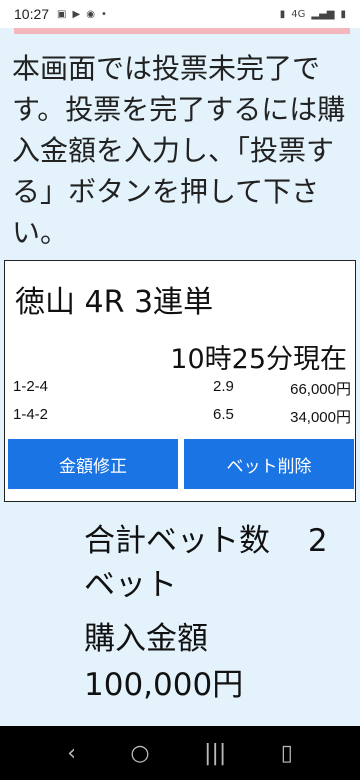 The height and width of the screenshot is (780, 360). What do you see at coordinates (114, 302) in the screenshot?
I see `race-title: 徳山 4R 3連単` at bounding box center [114, 302].